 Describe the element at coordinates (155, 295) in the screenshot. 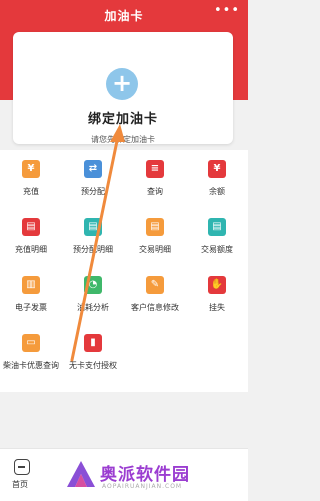

I see `grid-item-customer-info: ✎ 客户信息修改` at that location.